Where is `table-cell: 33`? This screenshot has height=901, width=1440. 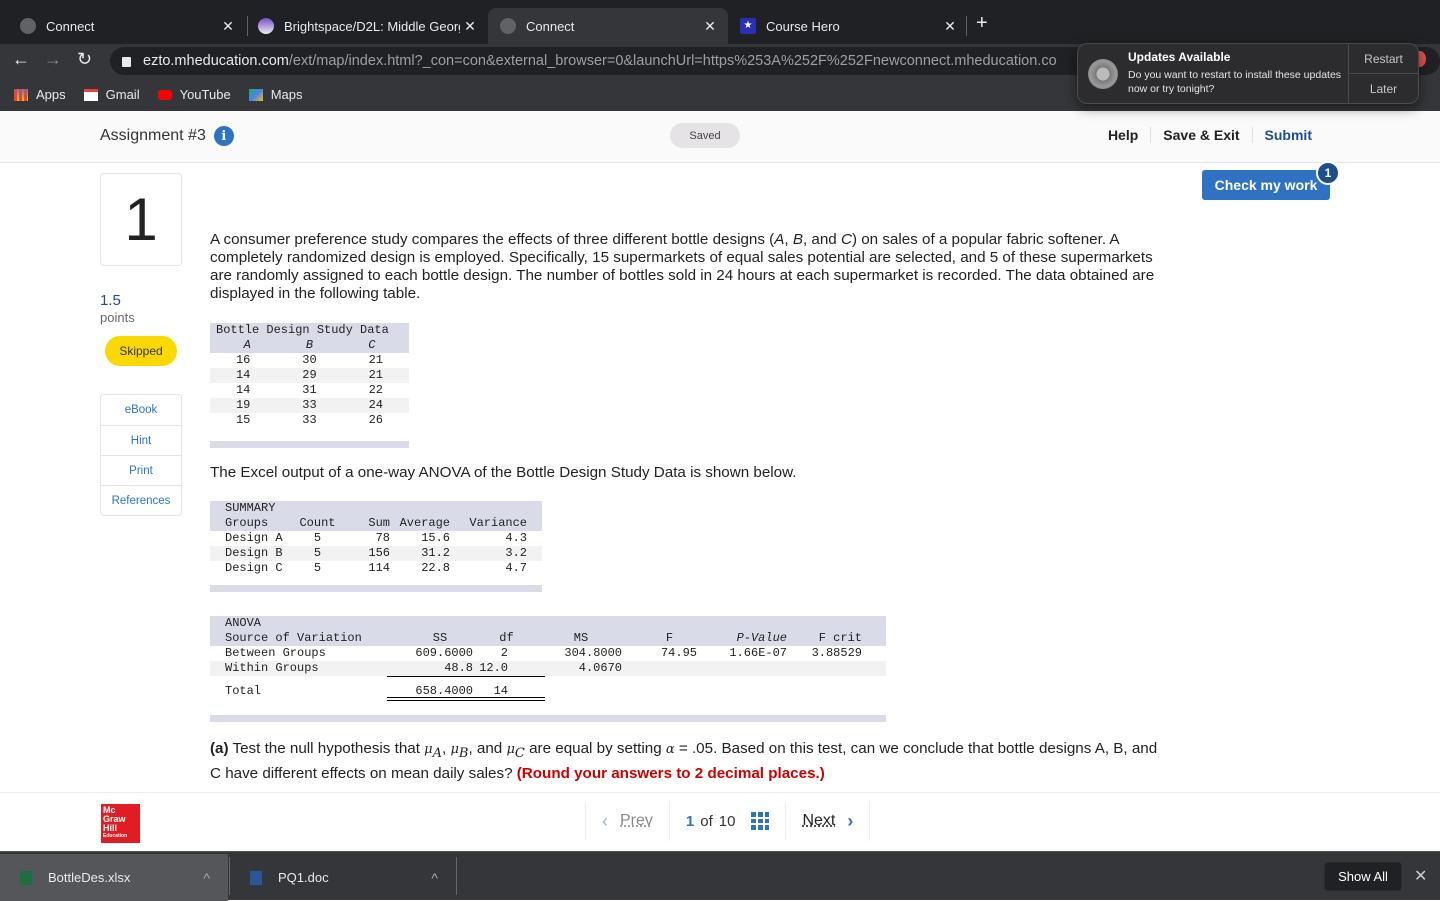
table-cell: 33 is located at coordinates (309, 405).